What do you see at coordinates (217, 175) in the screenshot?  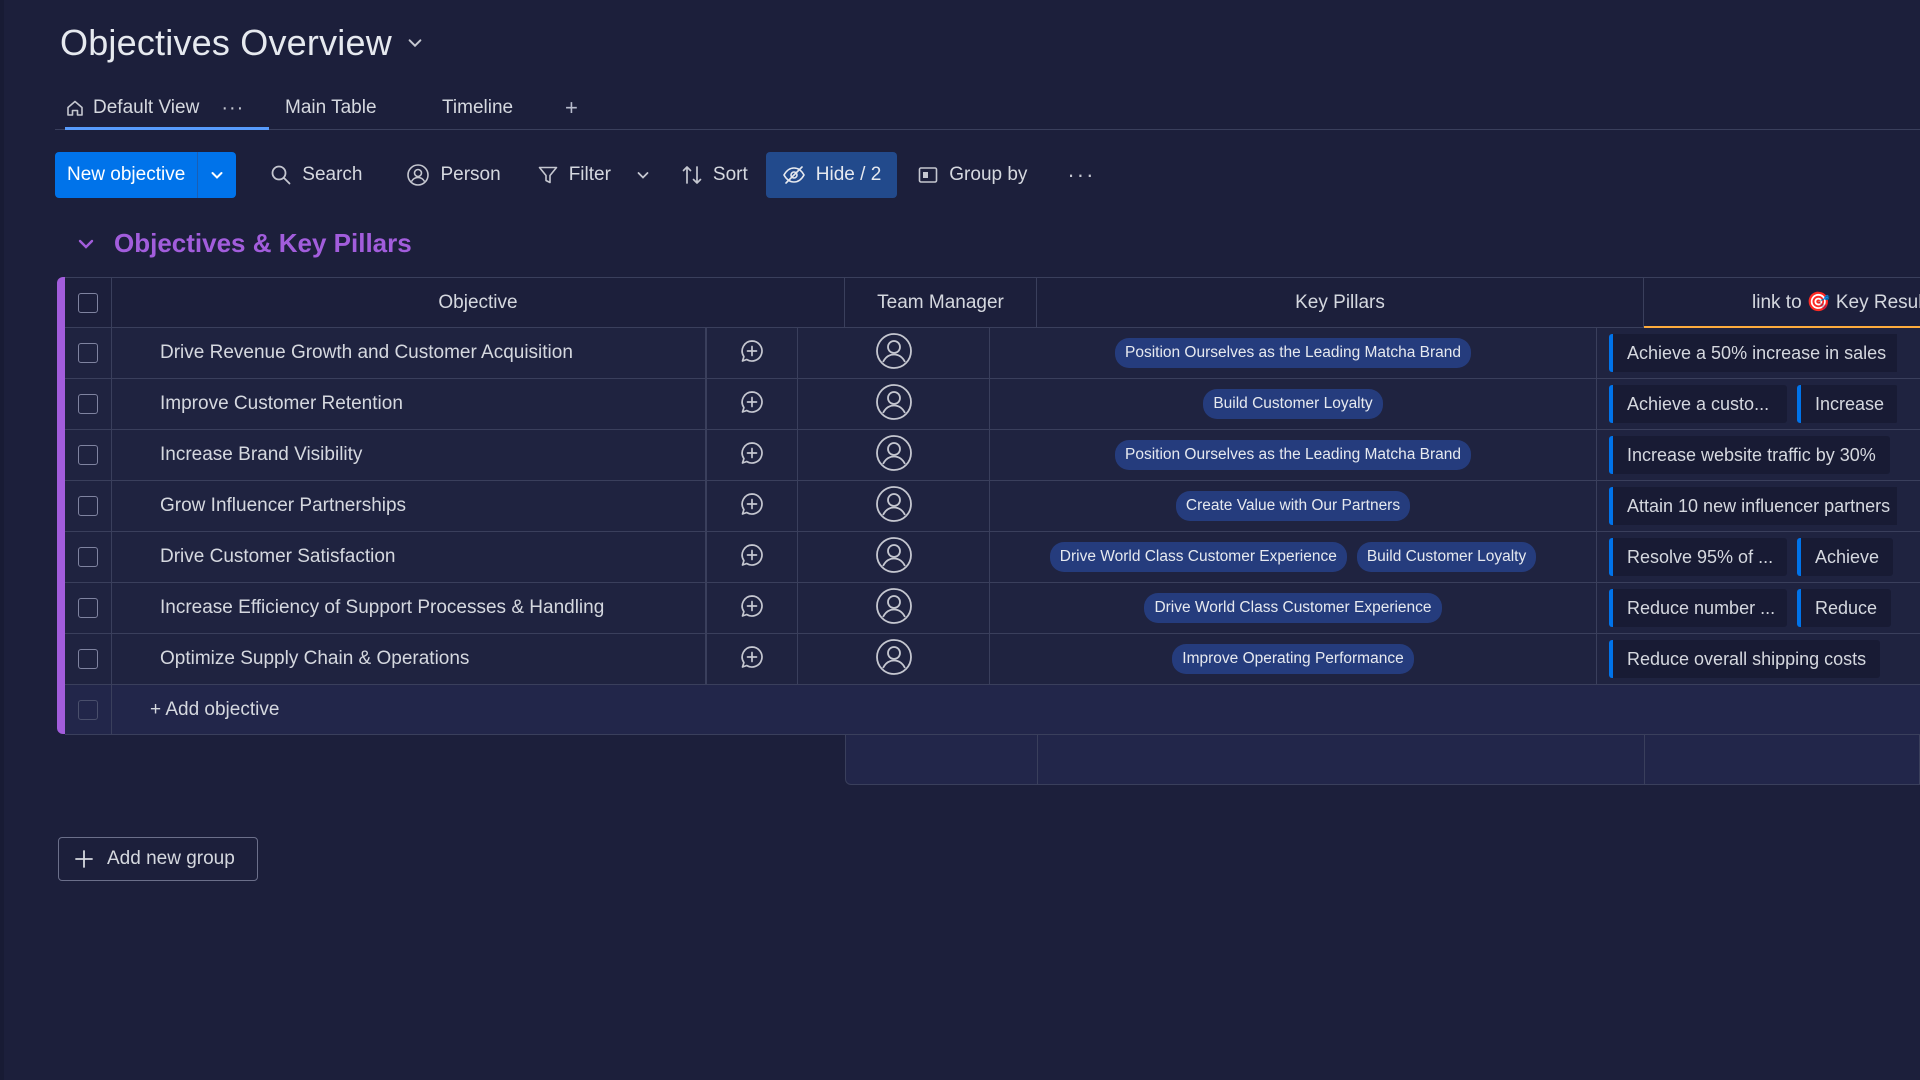 I see `new-objective-dropdown` at bounding box center [217, 175].